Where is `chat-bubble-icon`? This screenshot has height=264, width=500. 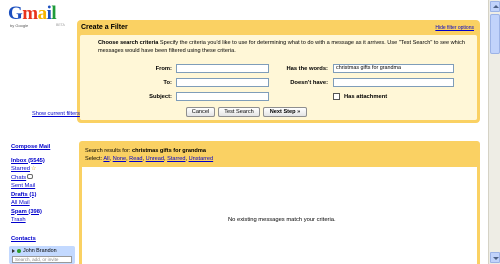
chat-bubble-icon is located at coordinates (30, 177).